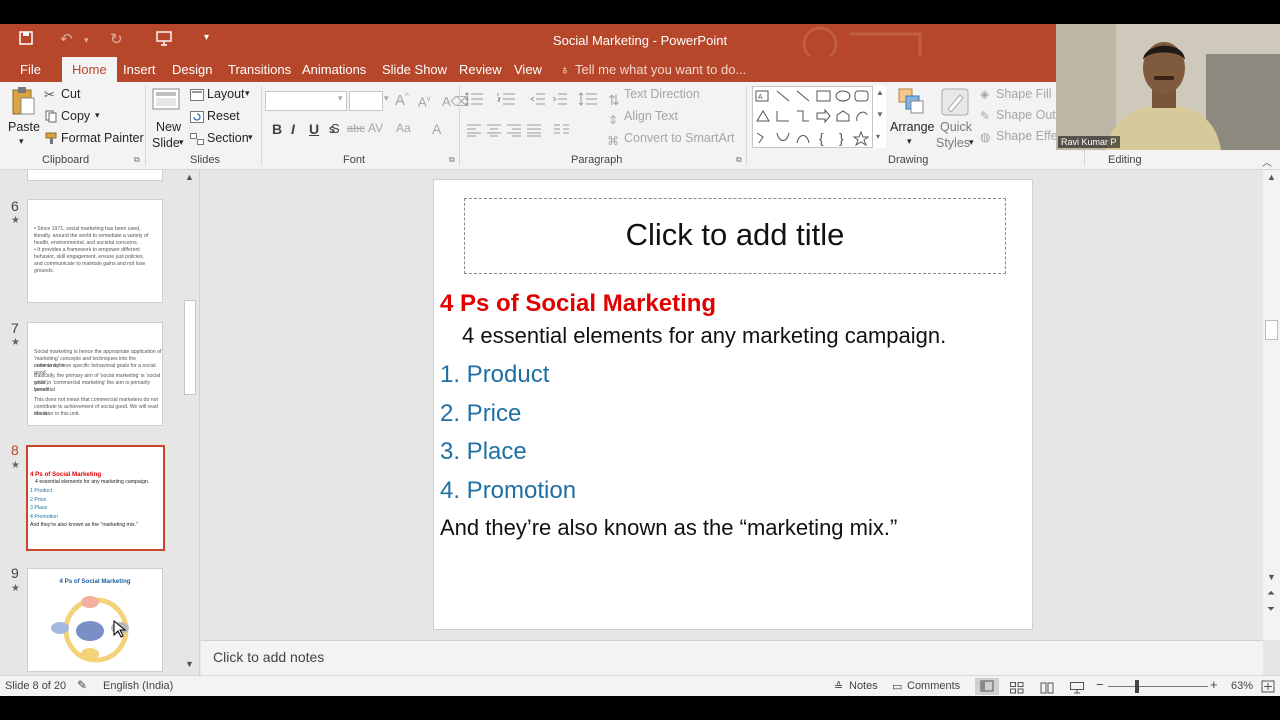 This screenshot has width=1280, height=720. What do you see at coordinates (75, 116) in the screenshot?
I see `copy-button: Copy` at bounding box center [75, 116].